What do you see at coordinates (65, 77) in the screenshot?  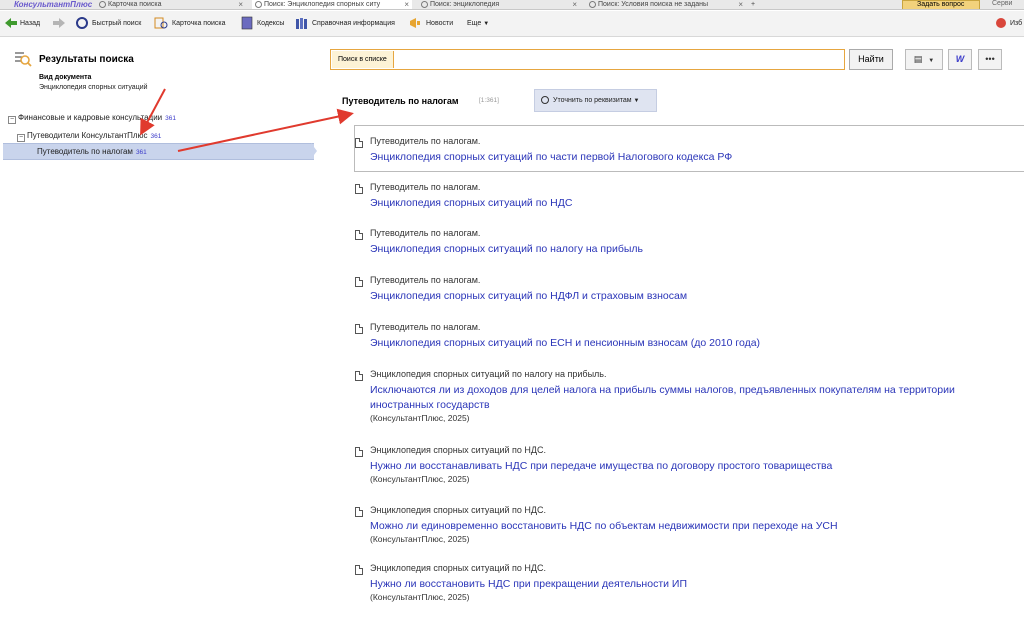 I see `doc-kind-label: Вид документа` at bounding box center [65, 77].